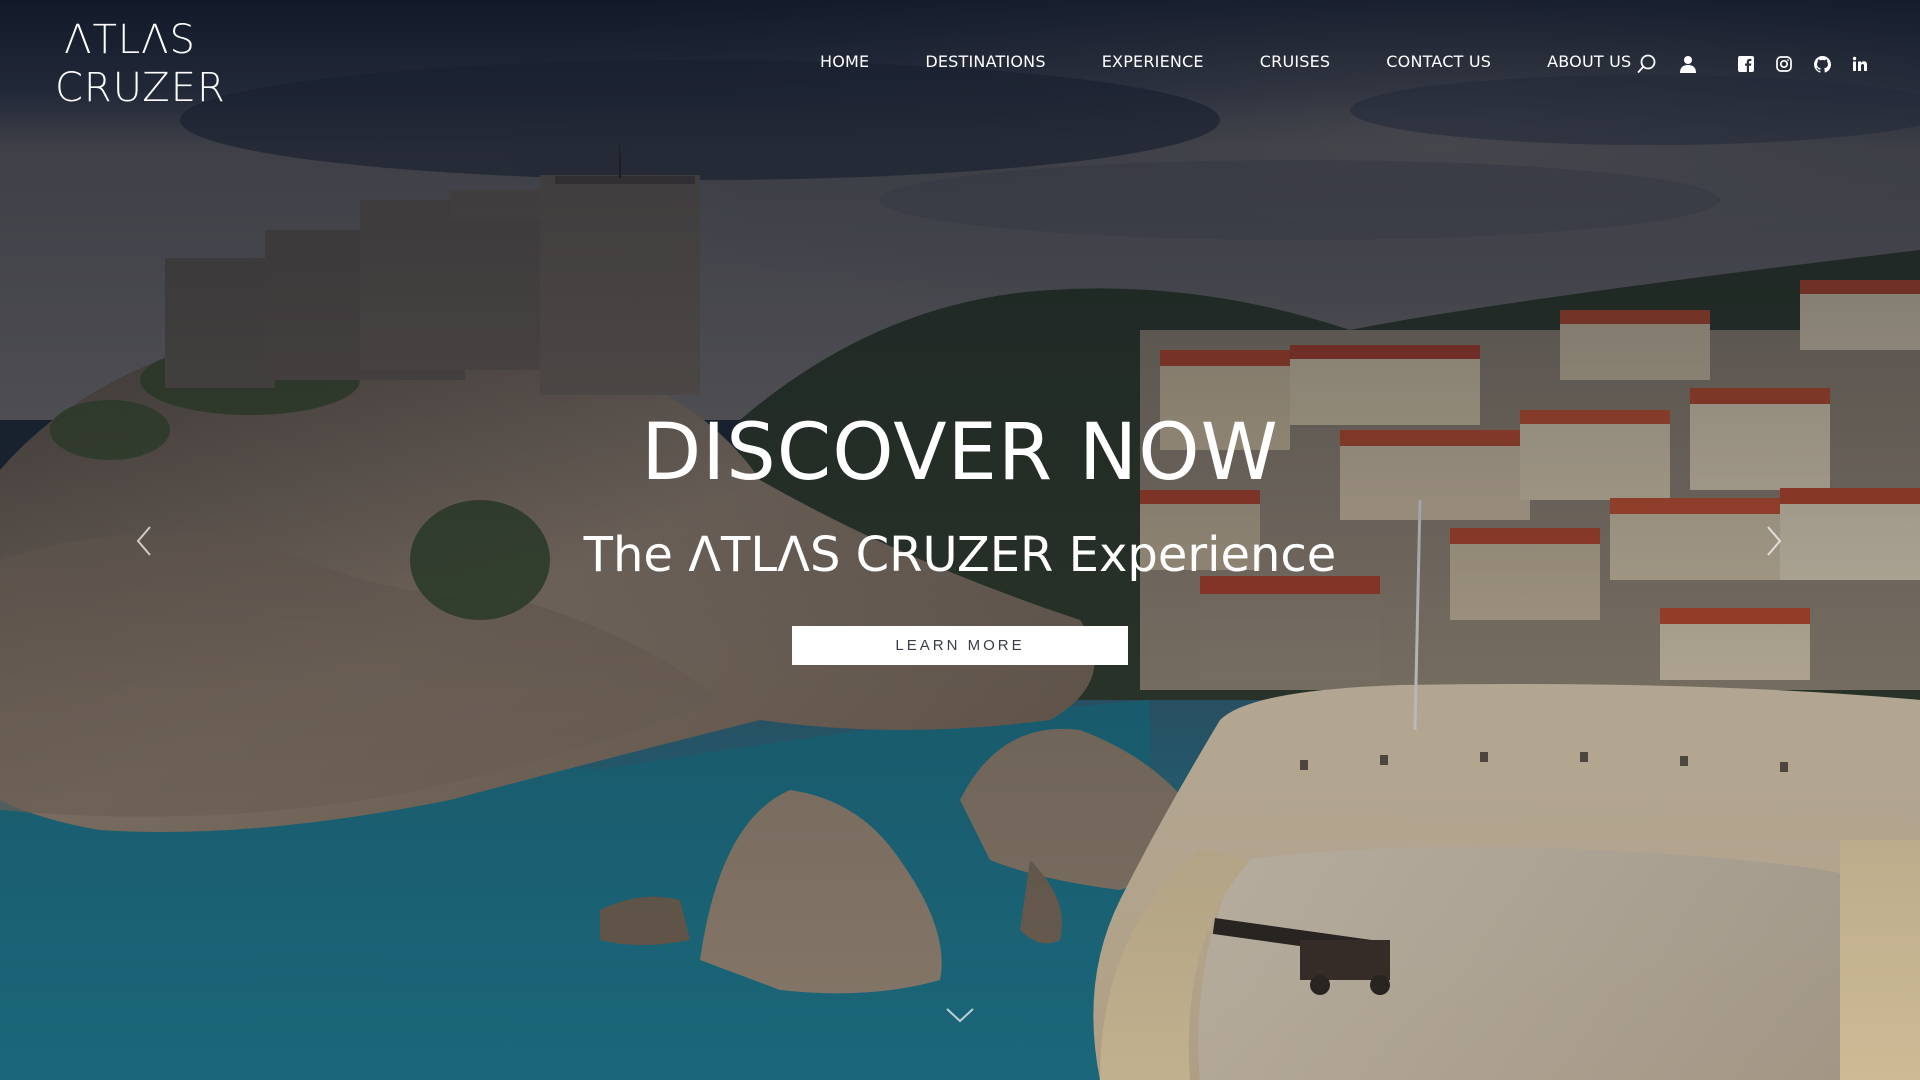 This screenshot has height=1080, width=1920. What do you see at coordinates (960, 1017) in the screenshot?
I see `chevron-down-icon` at bounding box center [960, 1017].